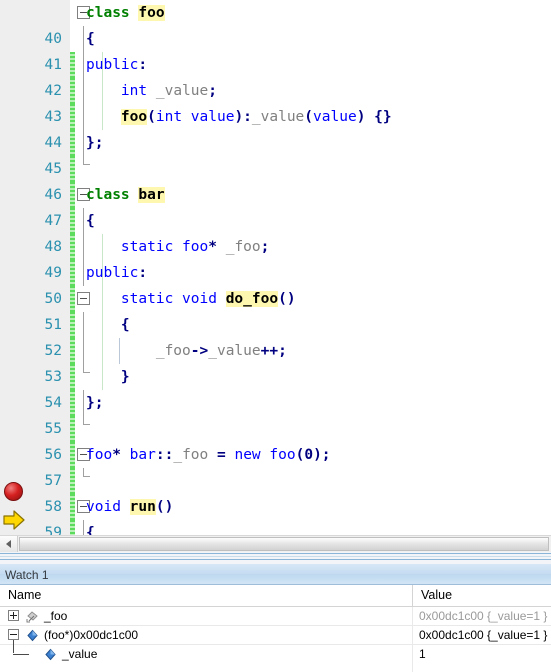 The height and width of the screenshot is (672, 551). I want to click on watch-empty-row, so click(275, 666).